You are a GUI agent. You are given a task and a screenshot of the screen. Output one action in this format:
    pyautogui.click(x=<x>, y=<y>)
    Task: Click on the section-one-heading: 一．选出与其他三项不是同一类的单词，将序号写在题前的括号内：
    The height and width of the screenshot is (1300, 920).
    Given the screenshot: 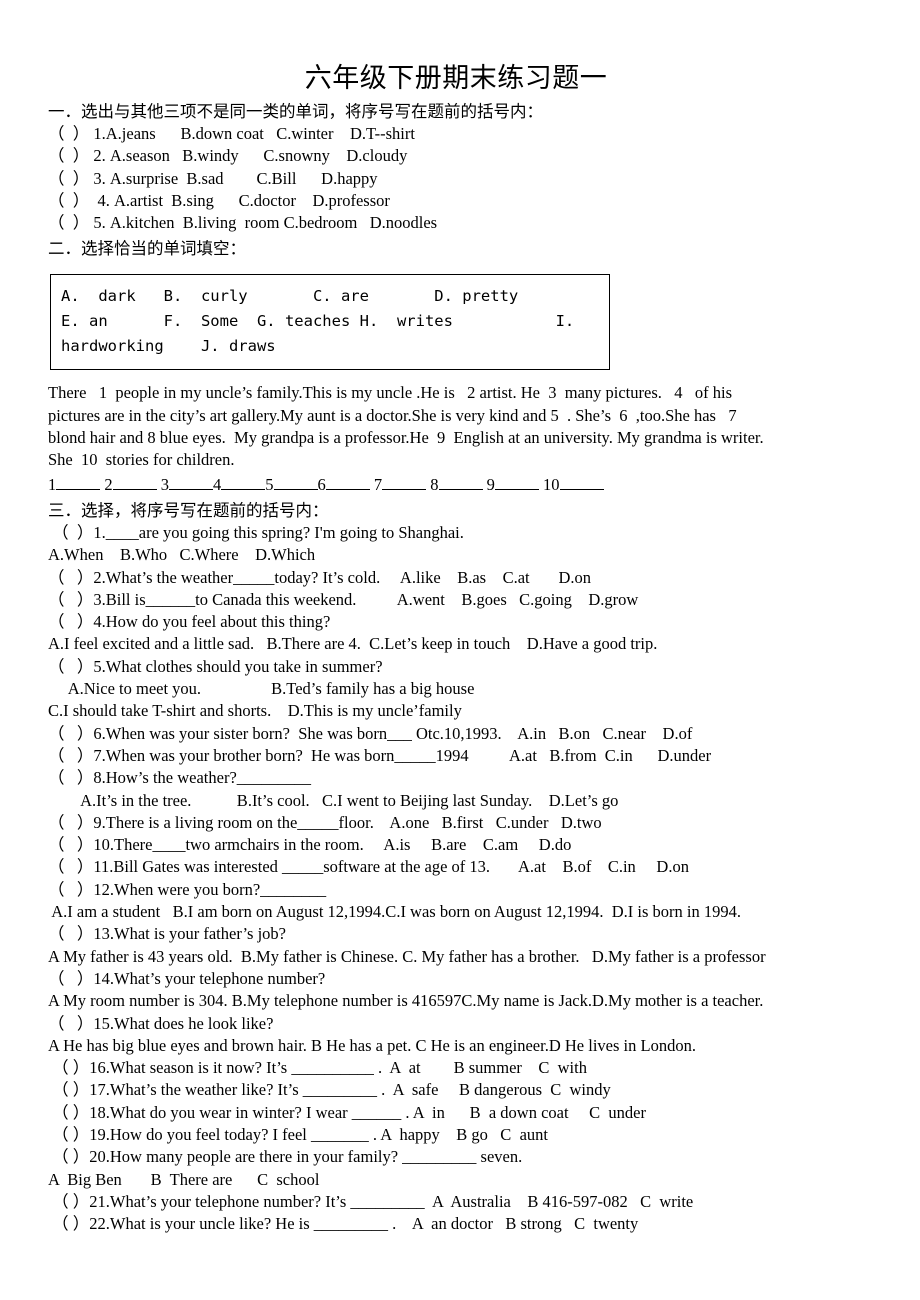 What is the action you would take?
    pyautogui.click(x=295, y=111)
    